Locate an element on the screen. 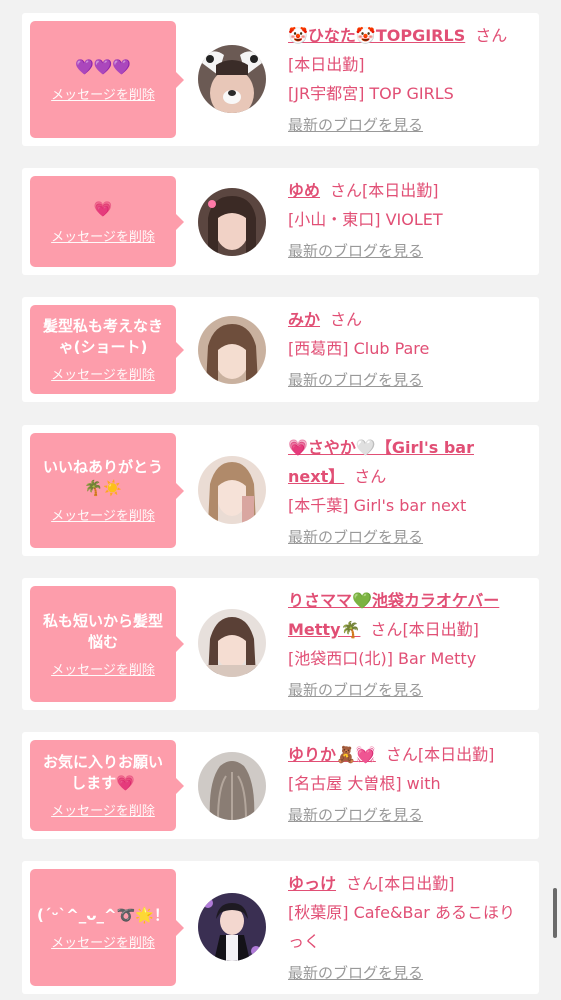 The image size is (561, 1000). card-info: ゆりか🧸💓 さん[本日出勤] [名古屋 大曽根] with 最新のブログを見る is located at coordinates (407, 784).